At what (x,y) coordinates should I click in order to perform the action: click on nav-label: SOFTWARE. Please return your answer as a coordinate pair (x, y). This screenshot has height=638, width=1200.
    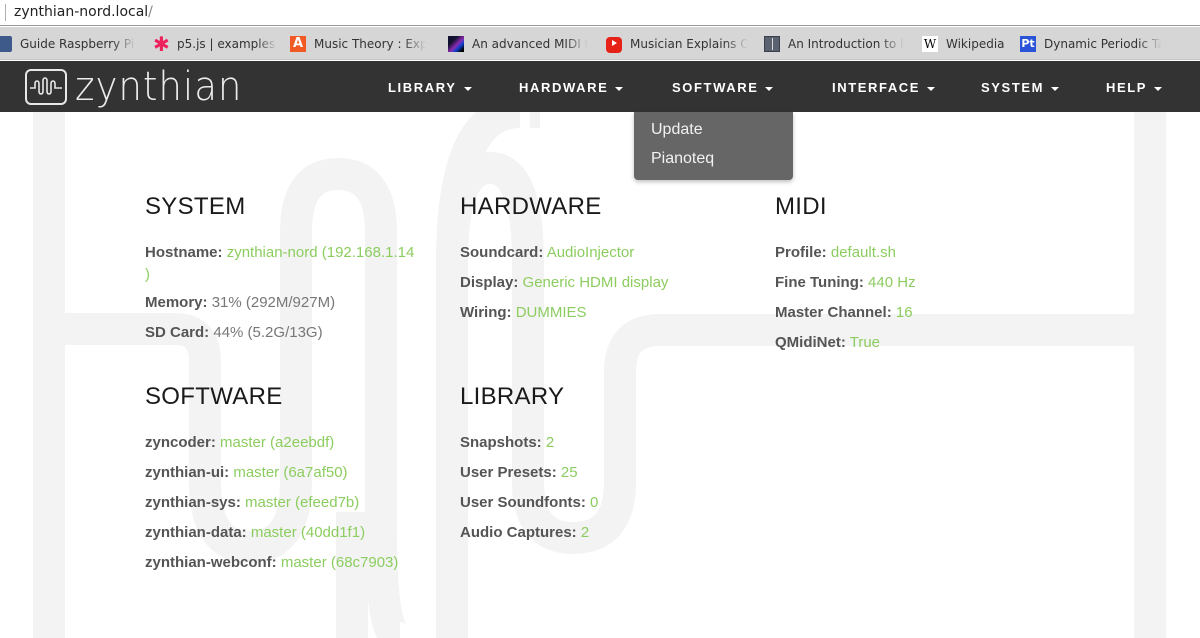
    Looking at the image, I should click on (715, 87).